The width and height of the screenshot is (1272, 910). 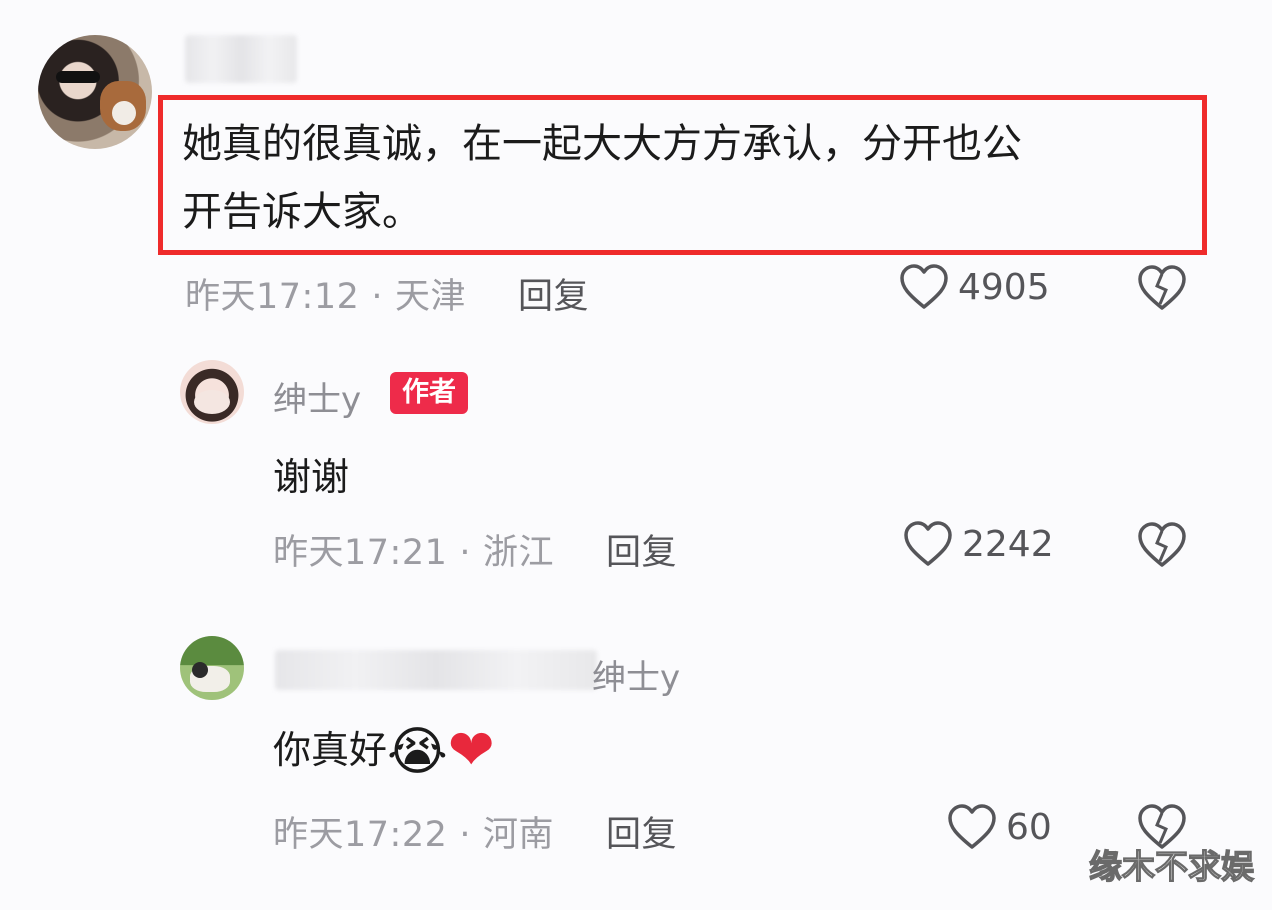 What do you see at coordinates (1004, 287) in the screenshot?
I see `like-count: 4905` at bounding box center [1004, 287].